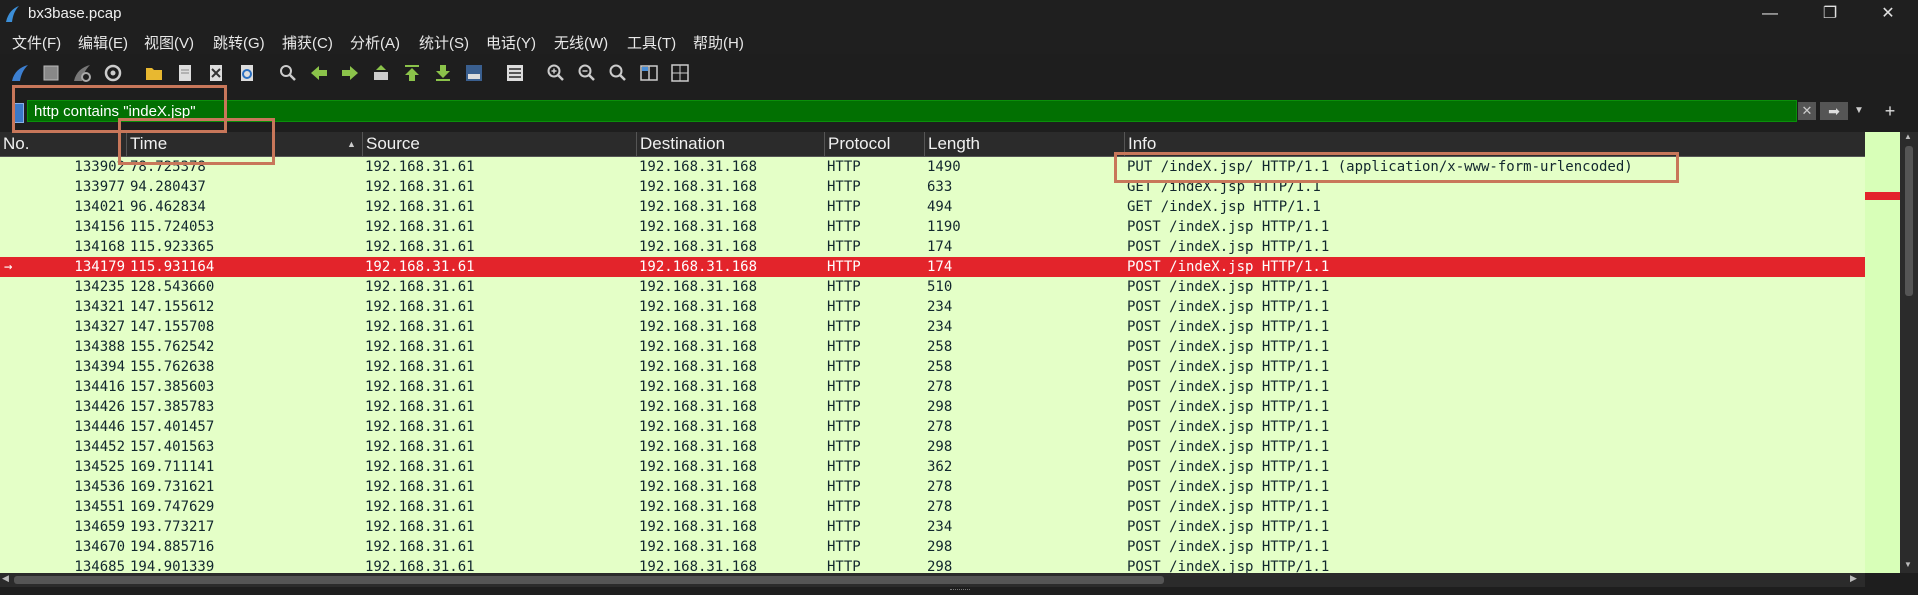  What do you see at coordinates (169, 42) in the screenshot?
I see `menu-view: 视图(V)` at bounding box center [169, 42].